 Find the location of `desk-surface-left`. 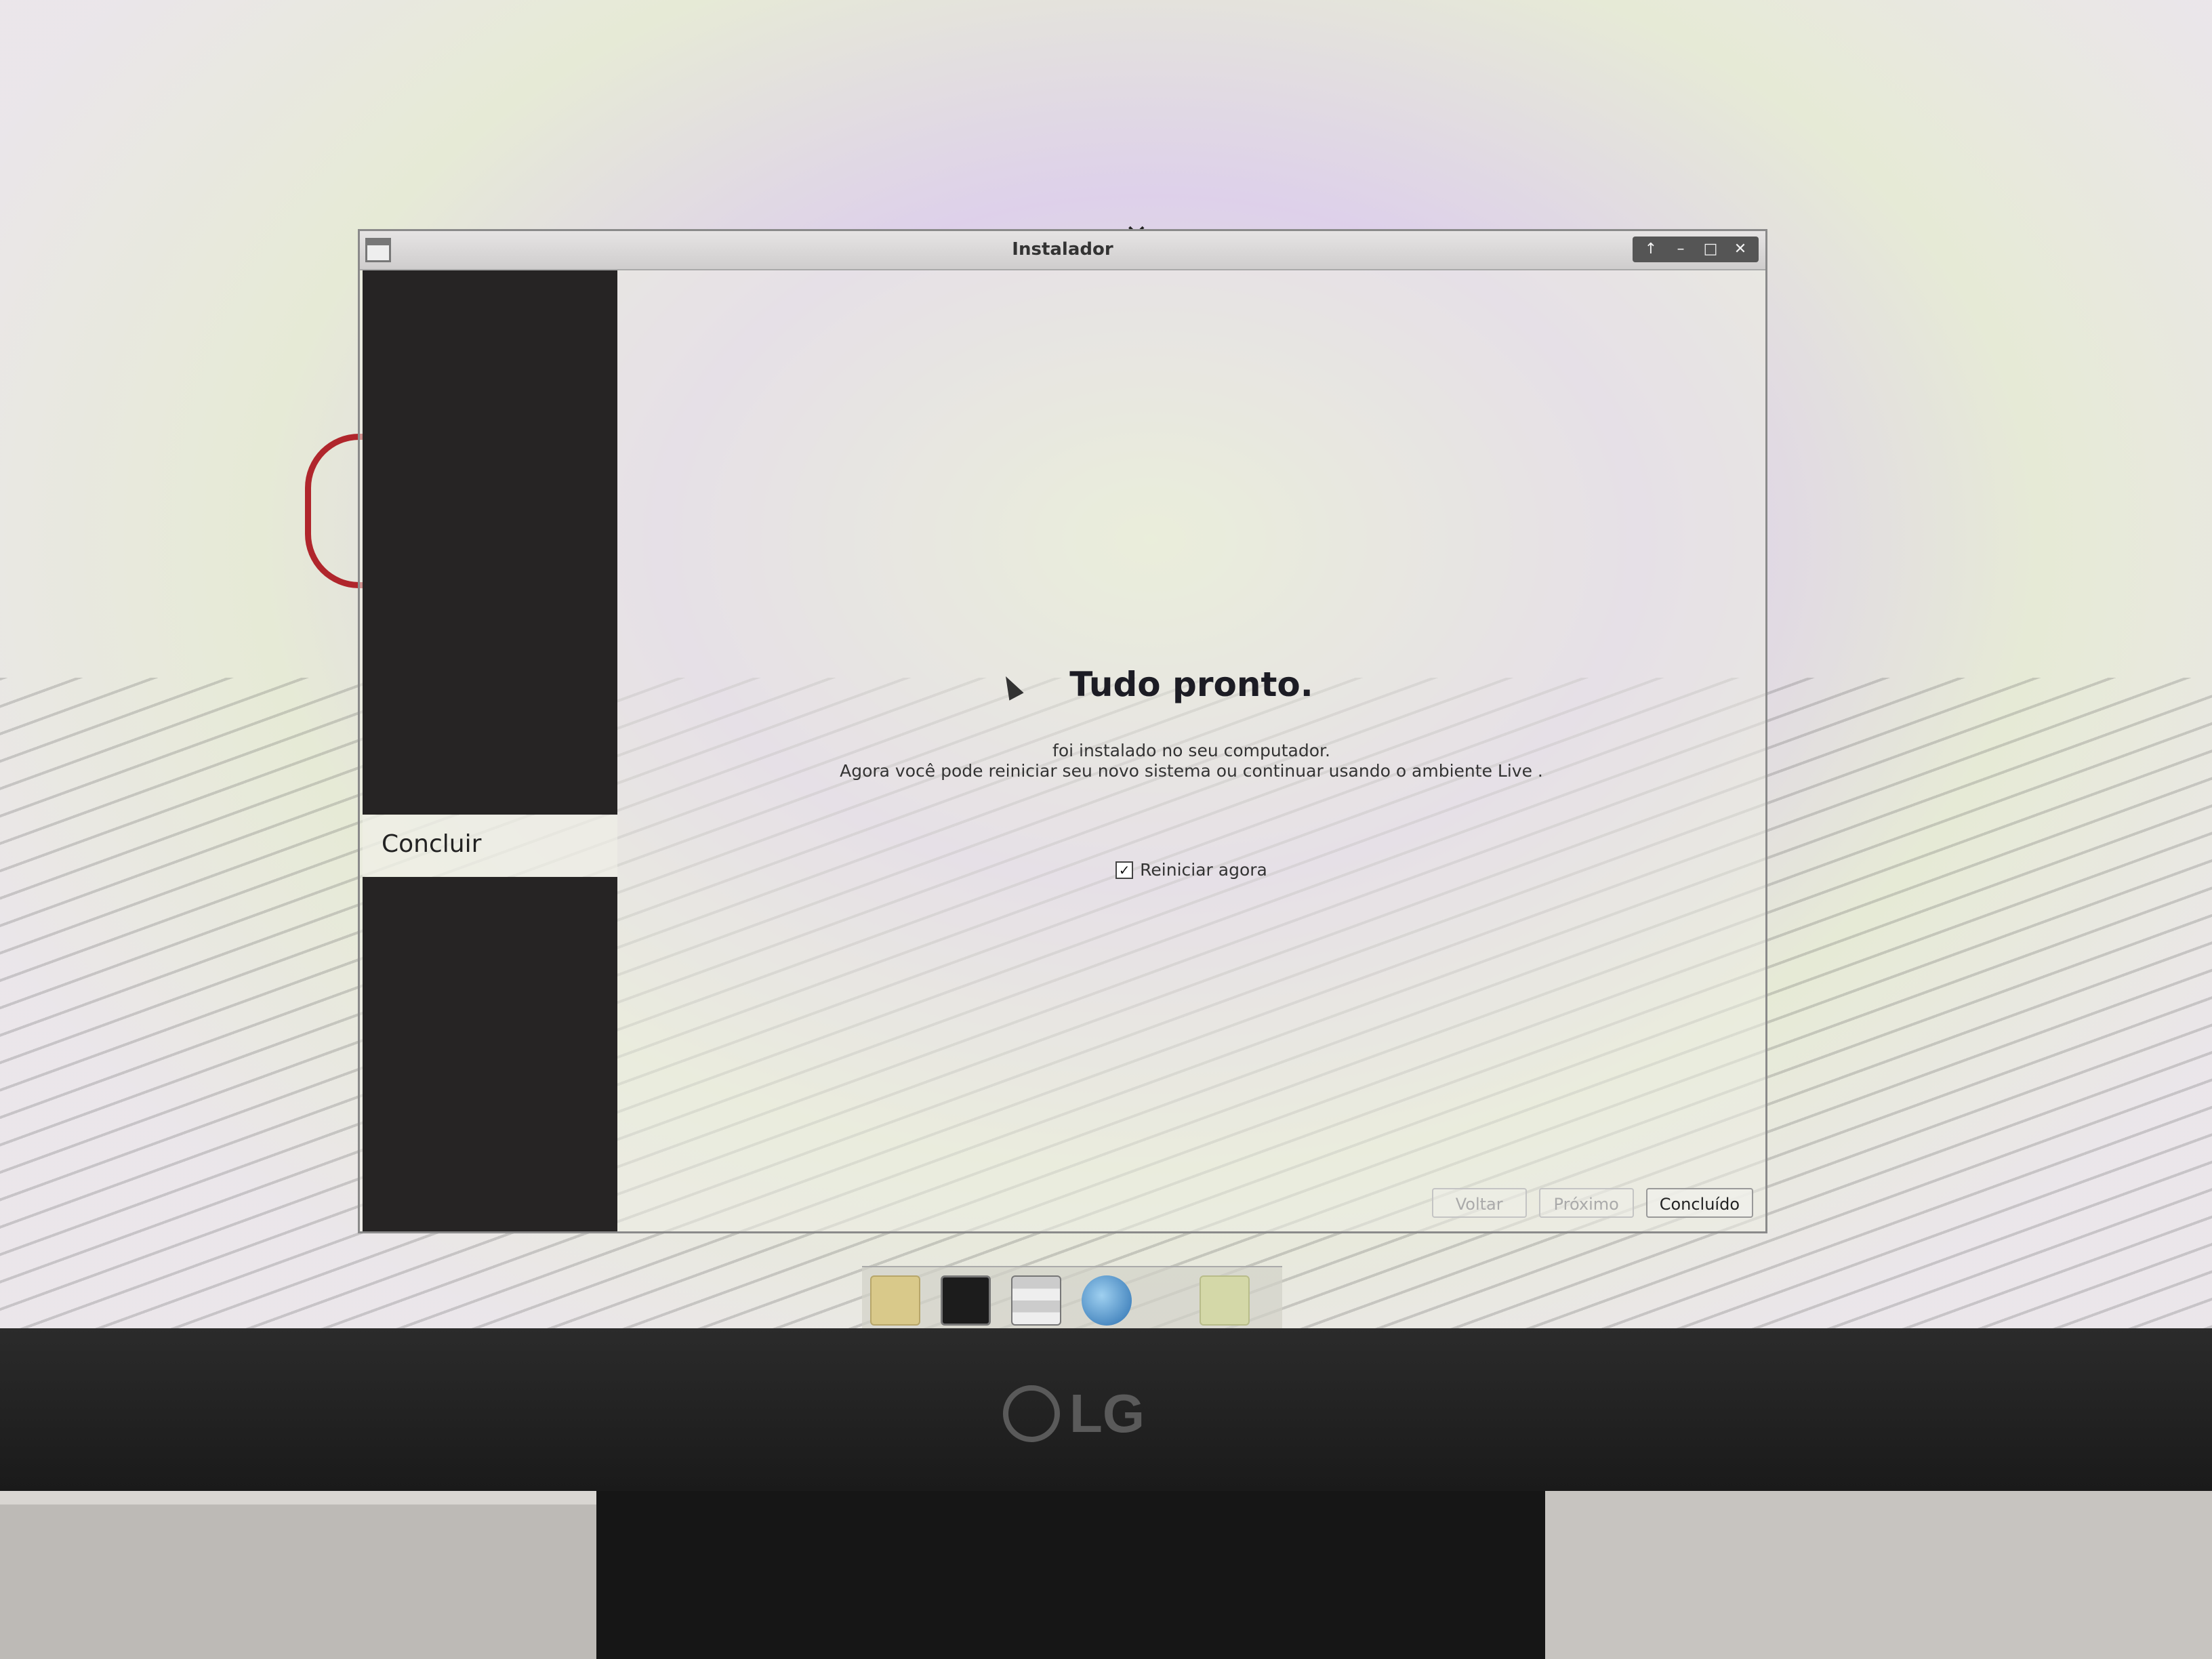

desk-surface-left is located at coordinates (298, 1582).